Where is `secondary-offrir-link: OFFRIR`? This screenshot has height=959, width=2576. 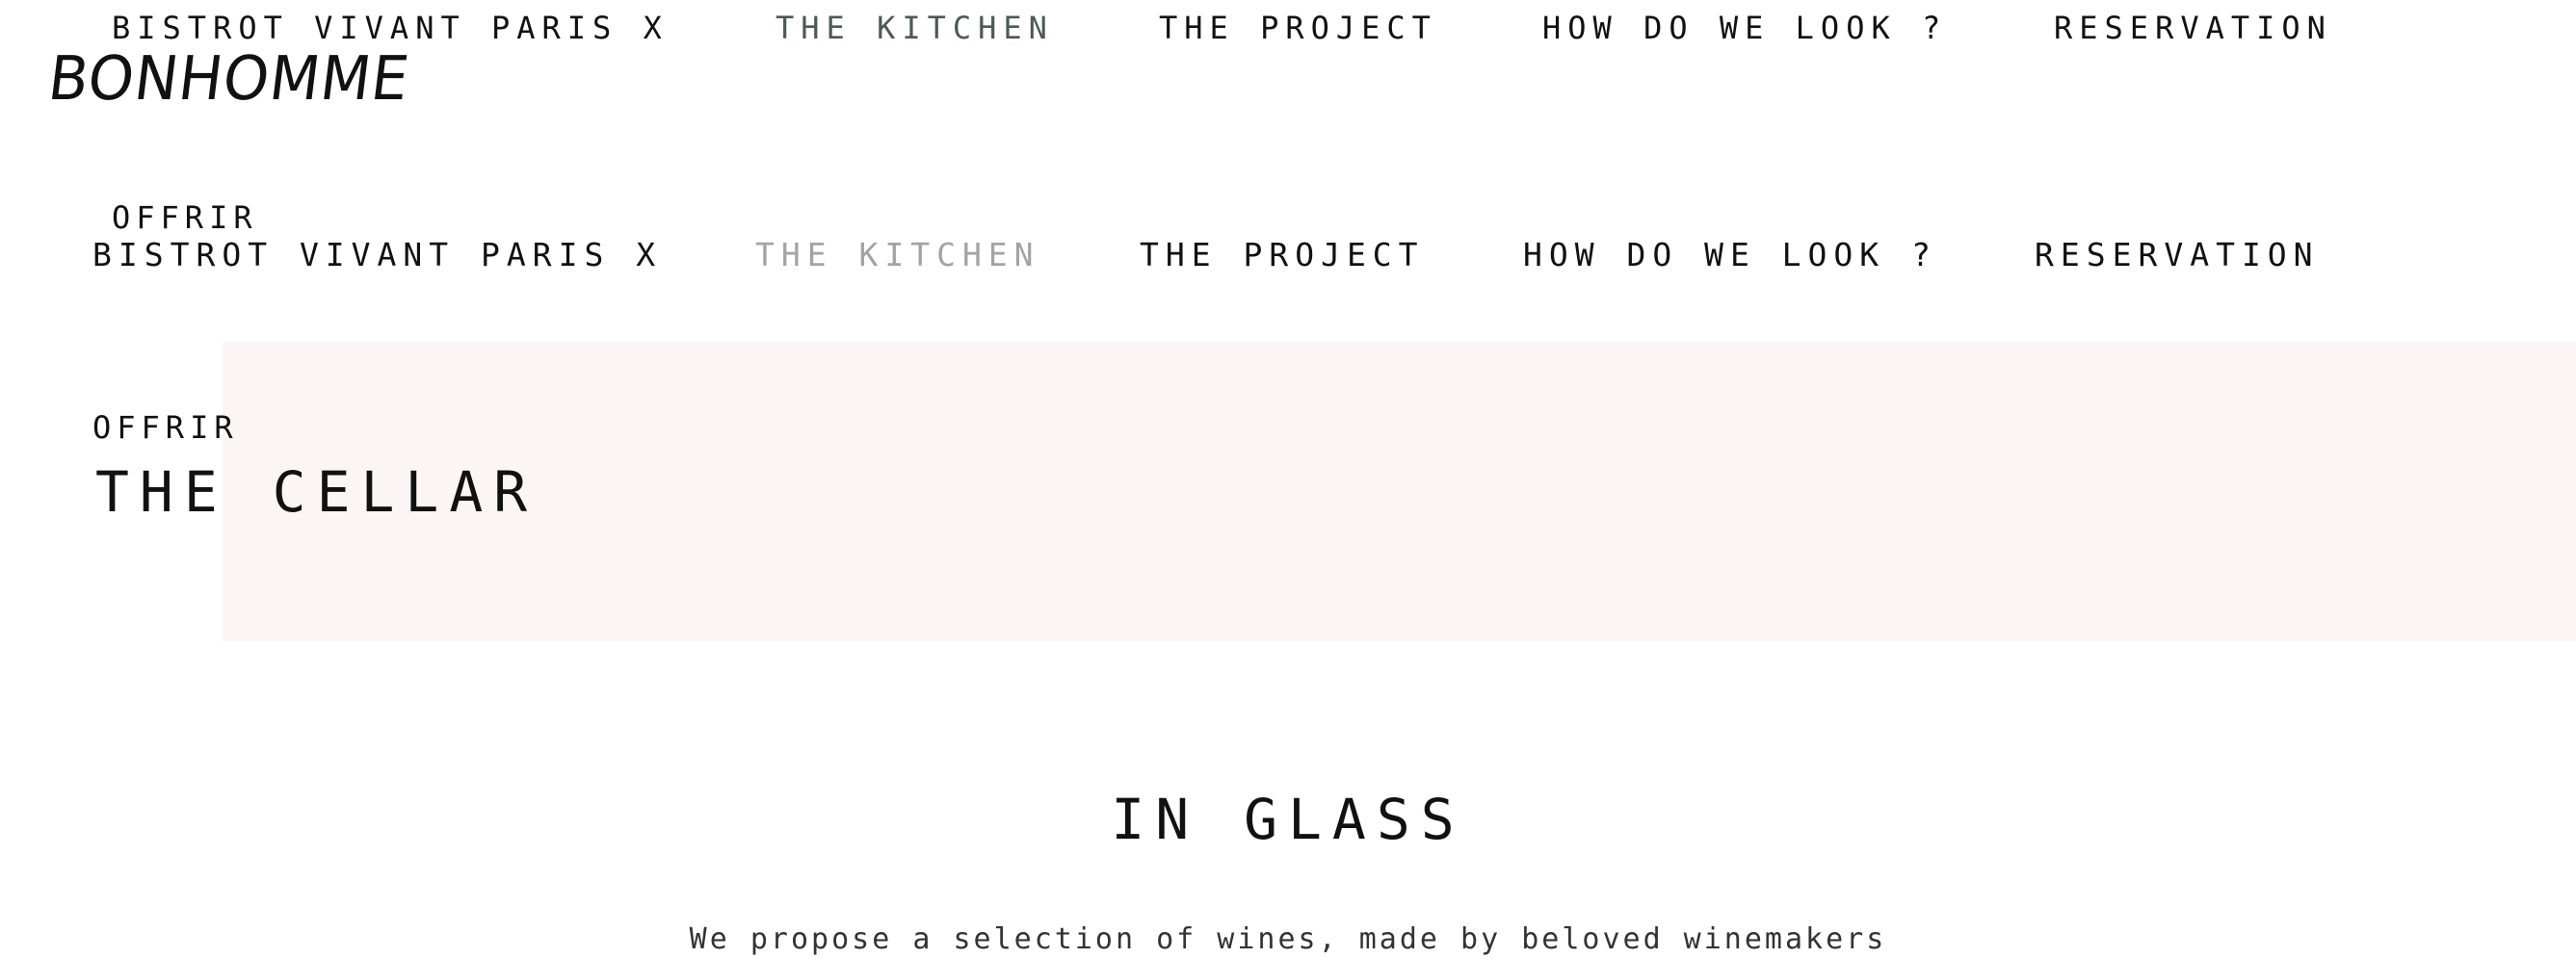
secondary-offrir-link: OFFRIR is located at coordinates (166, 428).